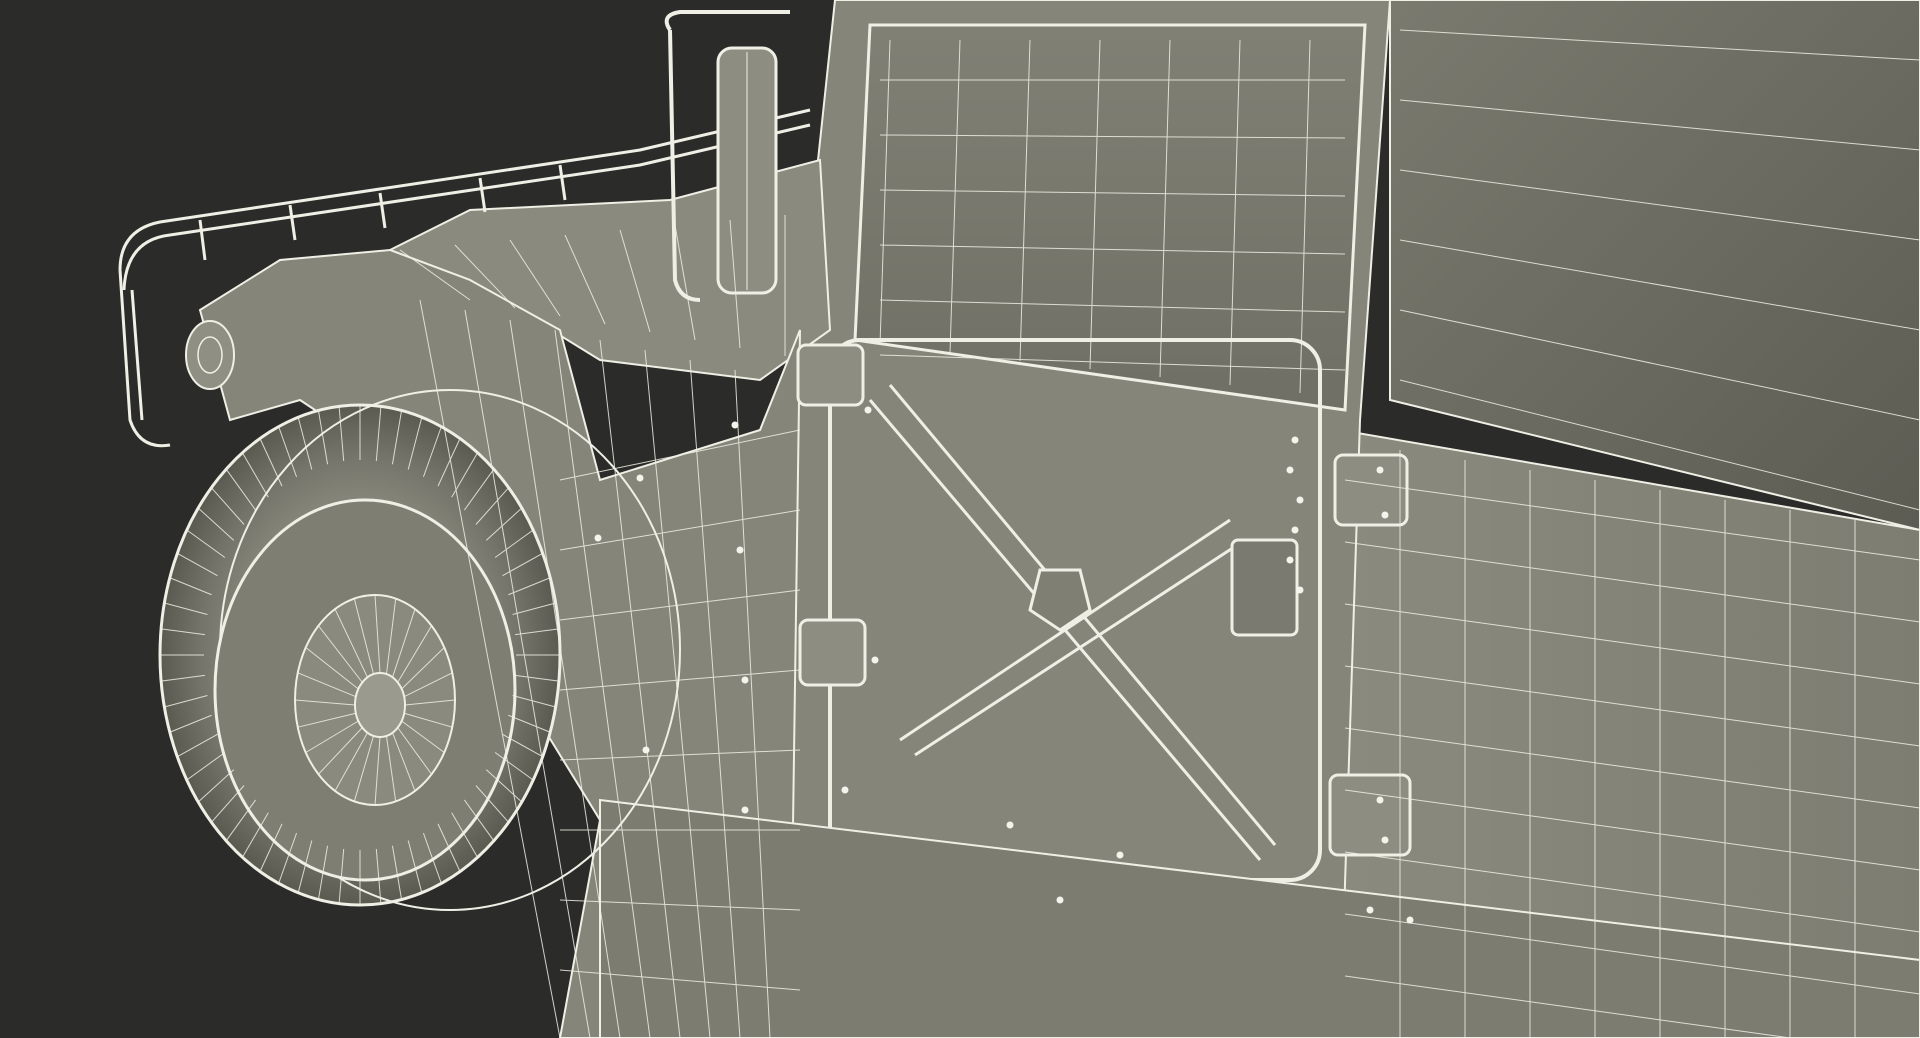 The width and height of the screenshot is (1920, 1038). Describe the element at coordinates (210, 355) in the screenshot. I see `headlight` at that location.